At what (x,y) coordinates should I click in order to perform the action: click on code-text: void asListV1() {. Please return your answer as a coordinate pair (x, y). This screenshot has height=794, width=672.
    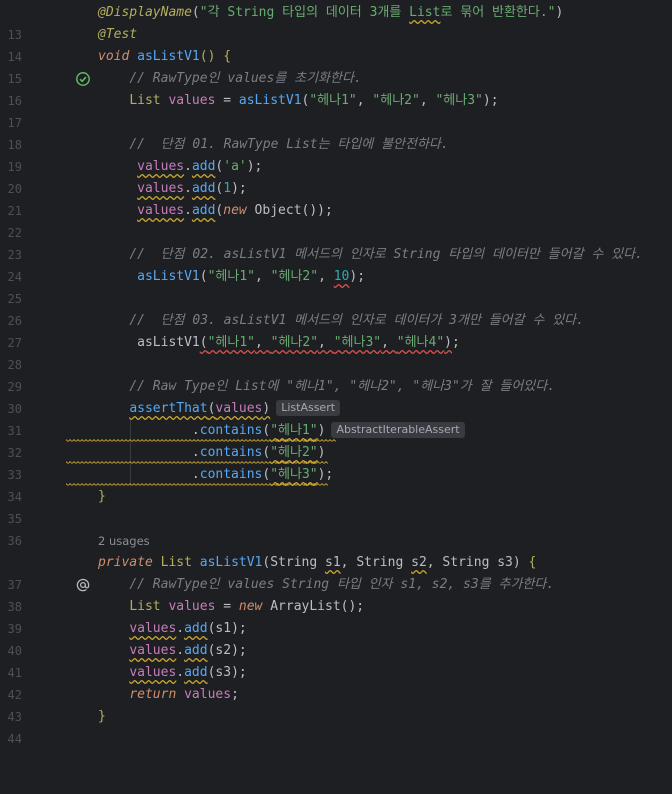
    Looking at the image, I should click on (165, 56).